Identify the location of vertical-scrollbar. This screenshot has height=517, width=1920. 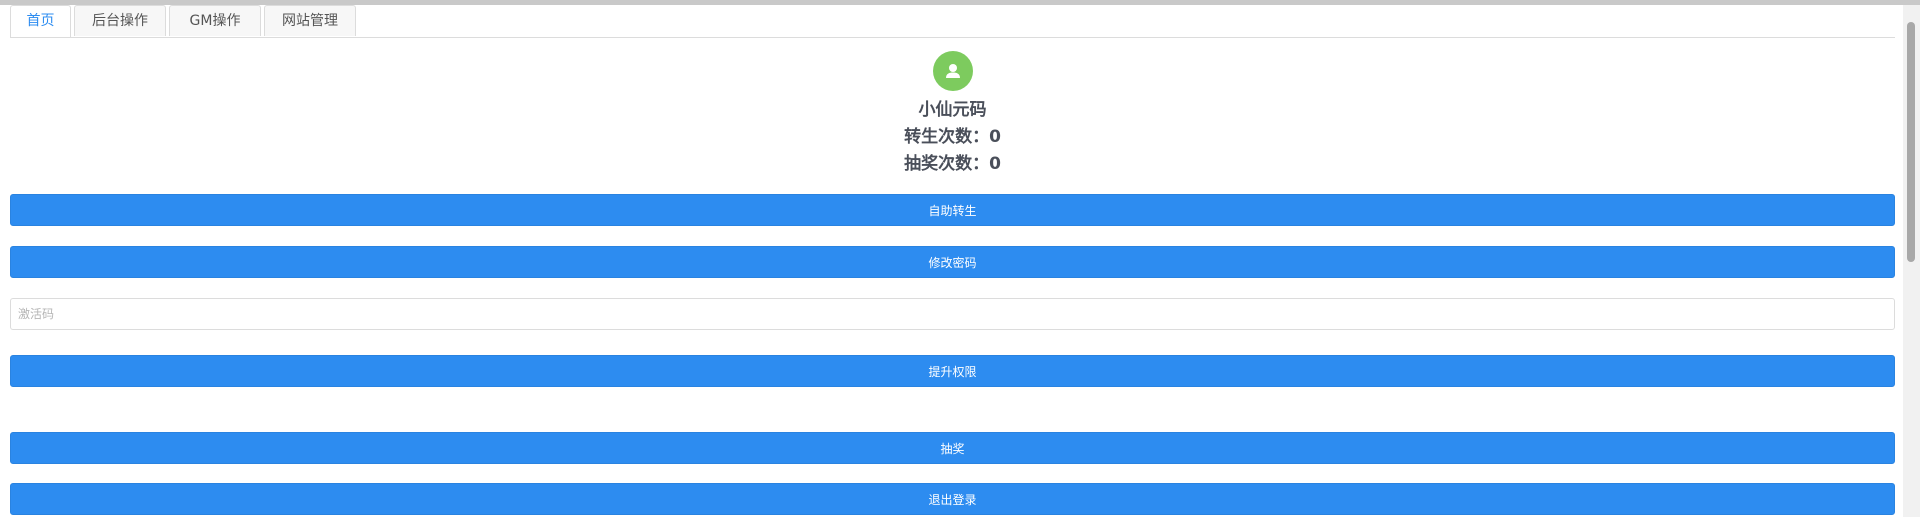
(1911, 261).